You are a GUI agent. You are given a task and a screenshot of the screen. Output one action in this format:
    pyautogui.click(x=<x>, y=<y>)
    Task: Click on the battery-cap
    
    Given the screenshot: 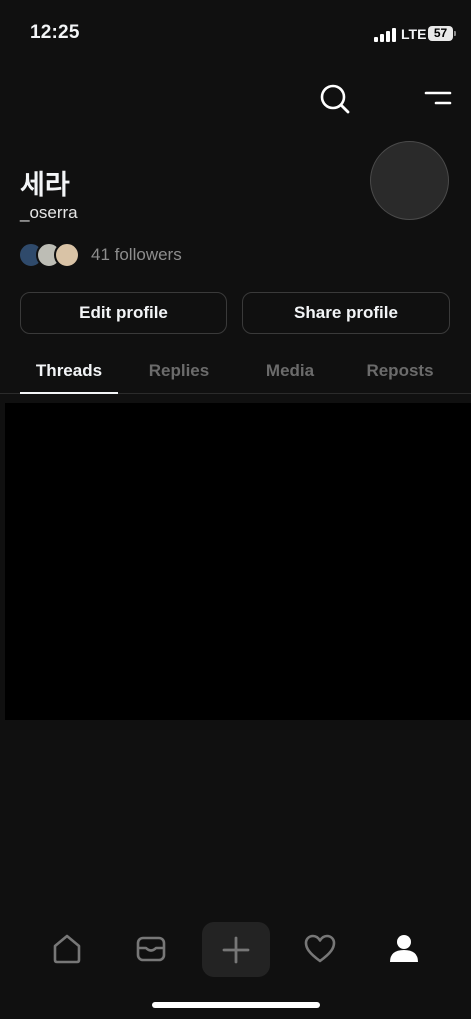 What is the action you would take?
    pyautogui.click(x=455, y=33)
    